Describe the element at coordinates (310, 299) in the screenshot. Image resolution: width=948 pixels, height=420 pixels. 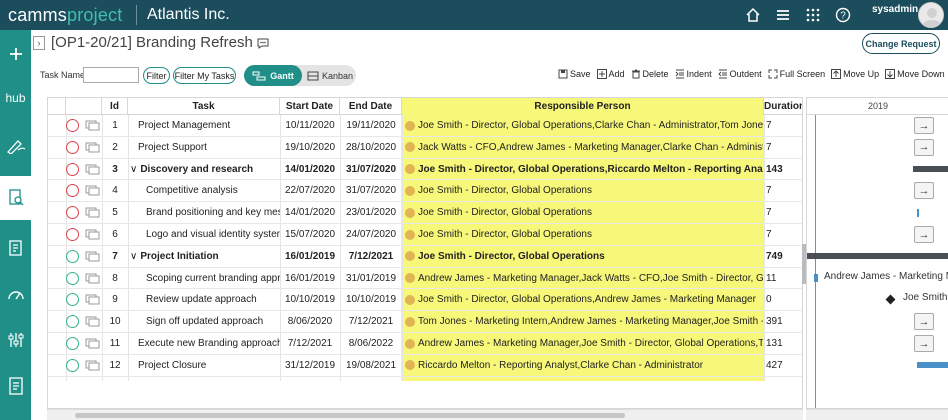
I see `cell-start-date: 10/10/2019` at that location.